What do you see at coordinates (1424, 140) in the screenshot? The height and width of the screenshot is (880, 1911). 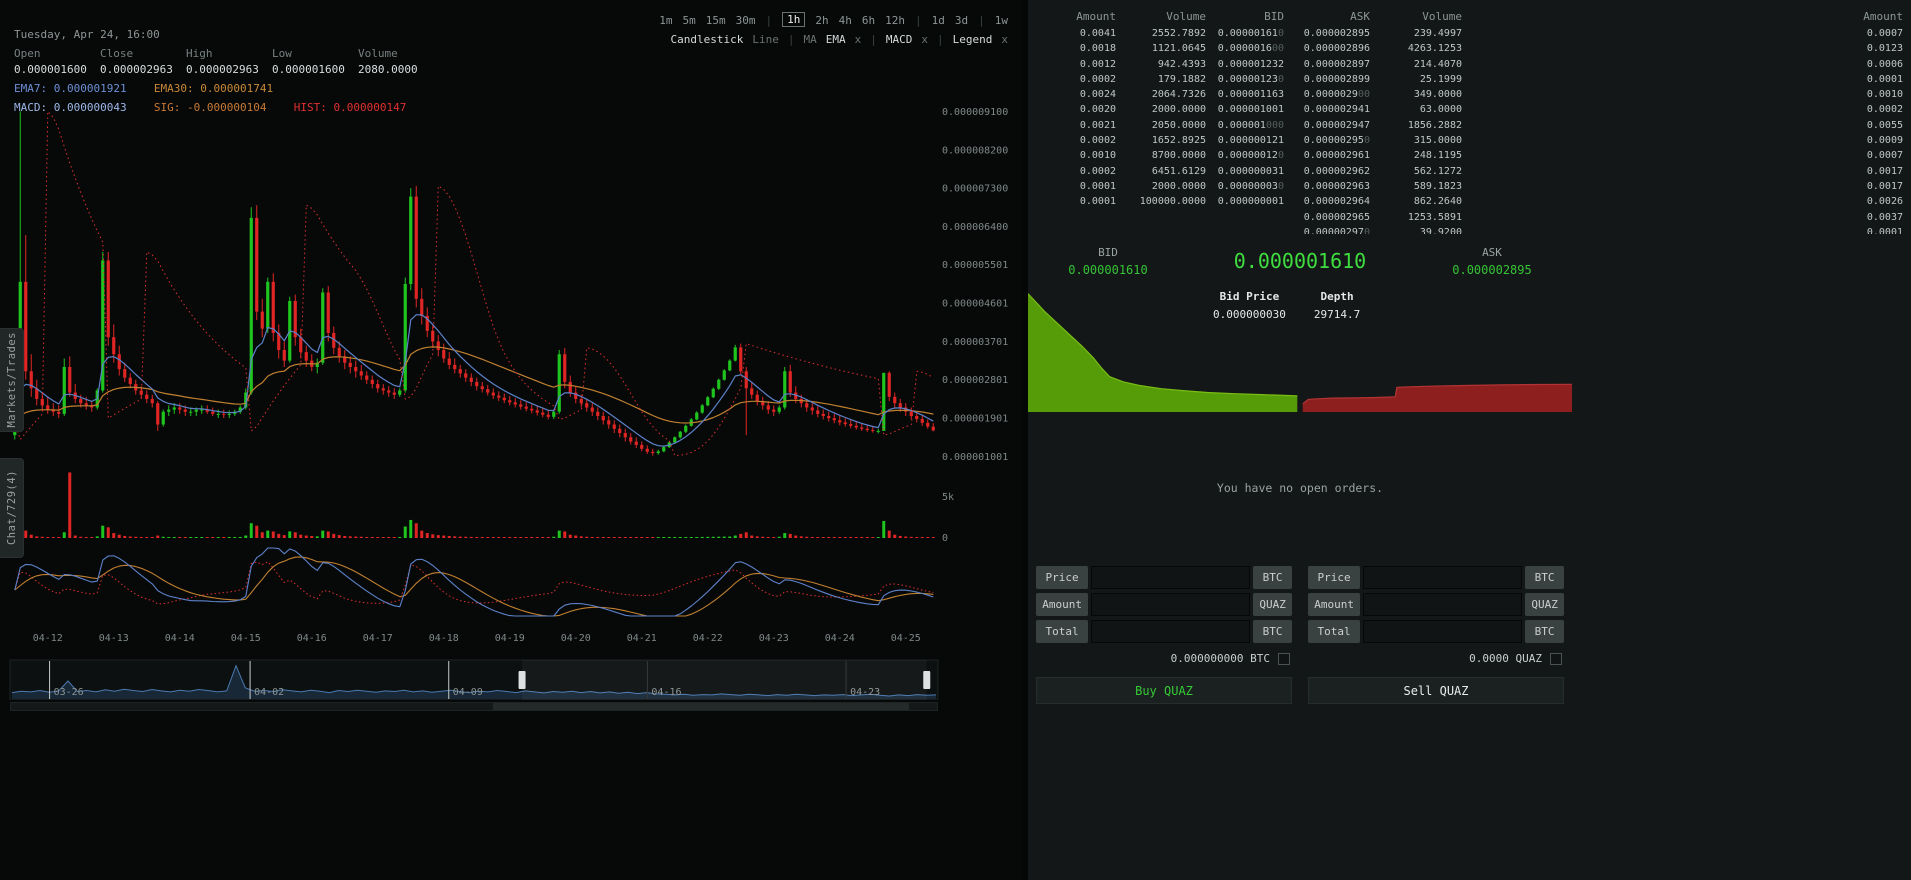 I see `ask-volume-cell: 315.0000` at bounding box center [1424, 140].